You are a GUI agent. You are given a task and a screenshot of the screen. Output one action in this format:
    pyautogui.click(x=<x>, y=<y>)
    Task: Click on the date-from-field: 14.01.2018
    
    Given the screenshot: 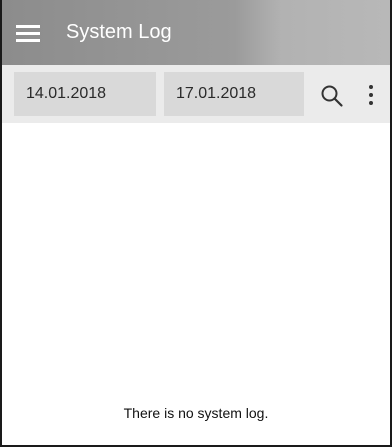 What is the action you would take?
    pyautogui.click(x=85, y=94)
    